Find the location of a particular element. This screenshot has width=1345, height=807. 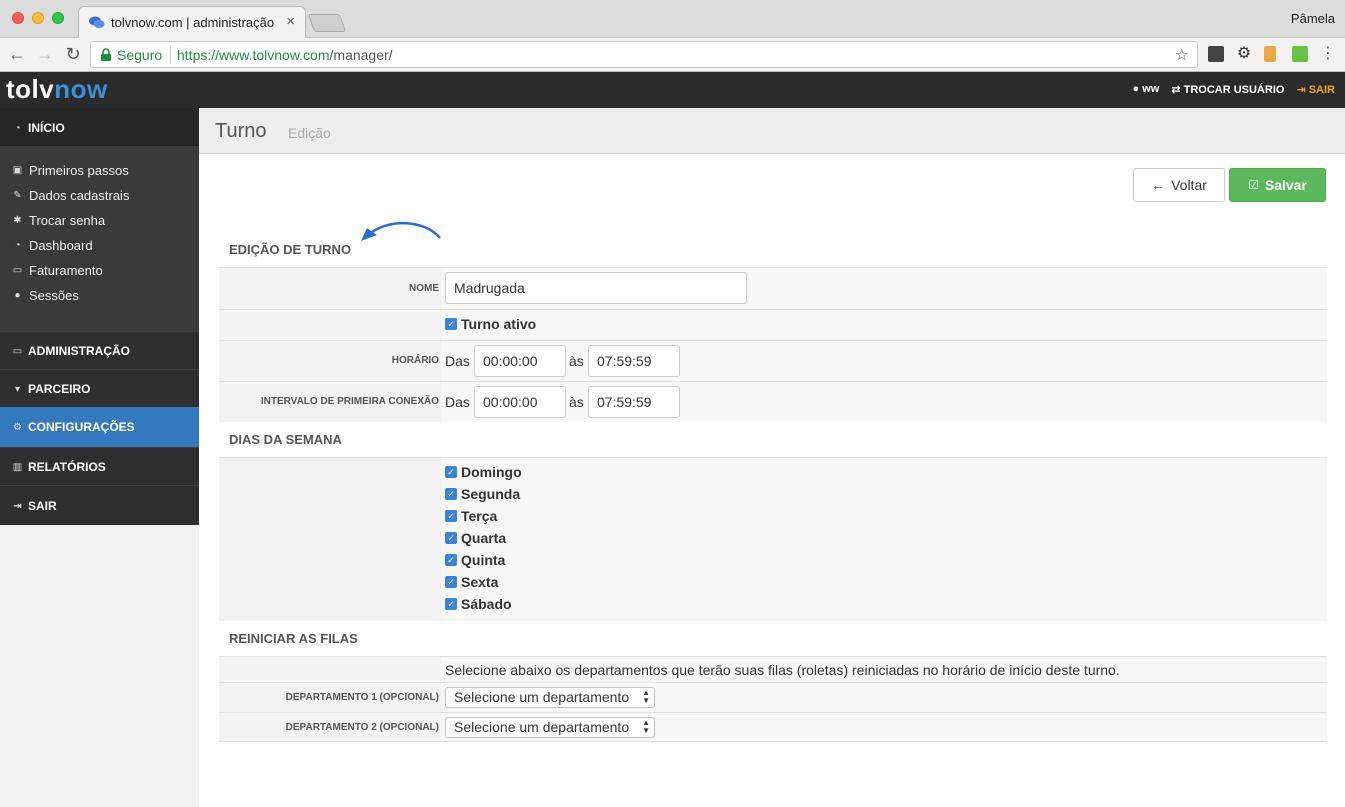

browser-menu-icon: ⋮ is located at coordinates (1328, 54).